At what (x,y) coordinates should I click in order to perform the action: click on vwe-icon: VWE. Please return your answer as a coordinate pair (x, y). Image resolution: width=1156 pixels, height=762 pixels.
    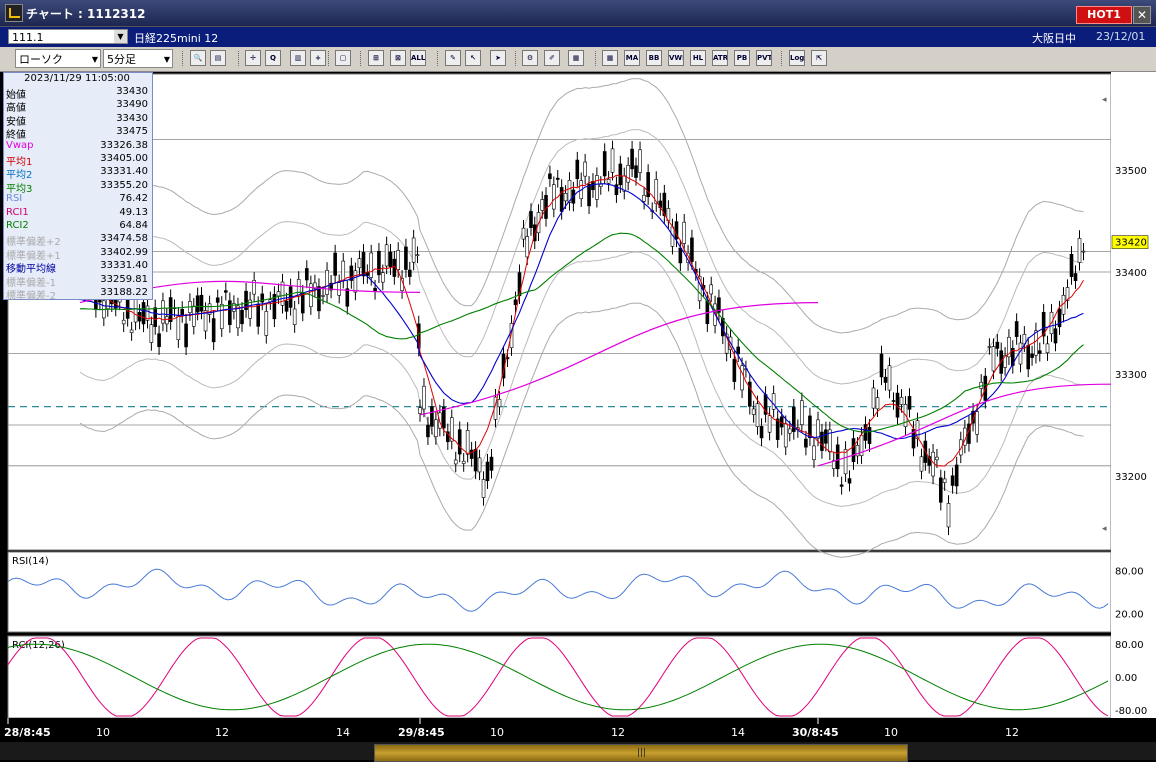
    Looking at the image, I should click on (676, 58).